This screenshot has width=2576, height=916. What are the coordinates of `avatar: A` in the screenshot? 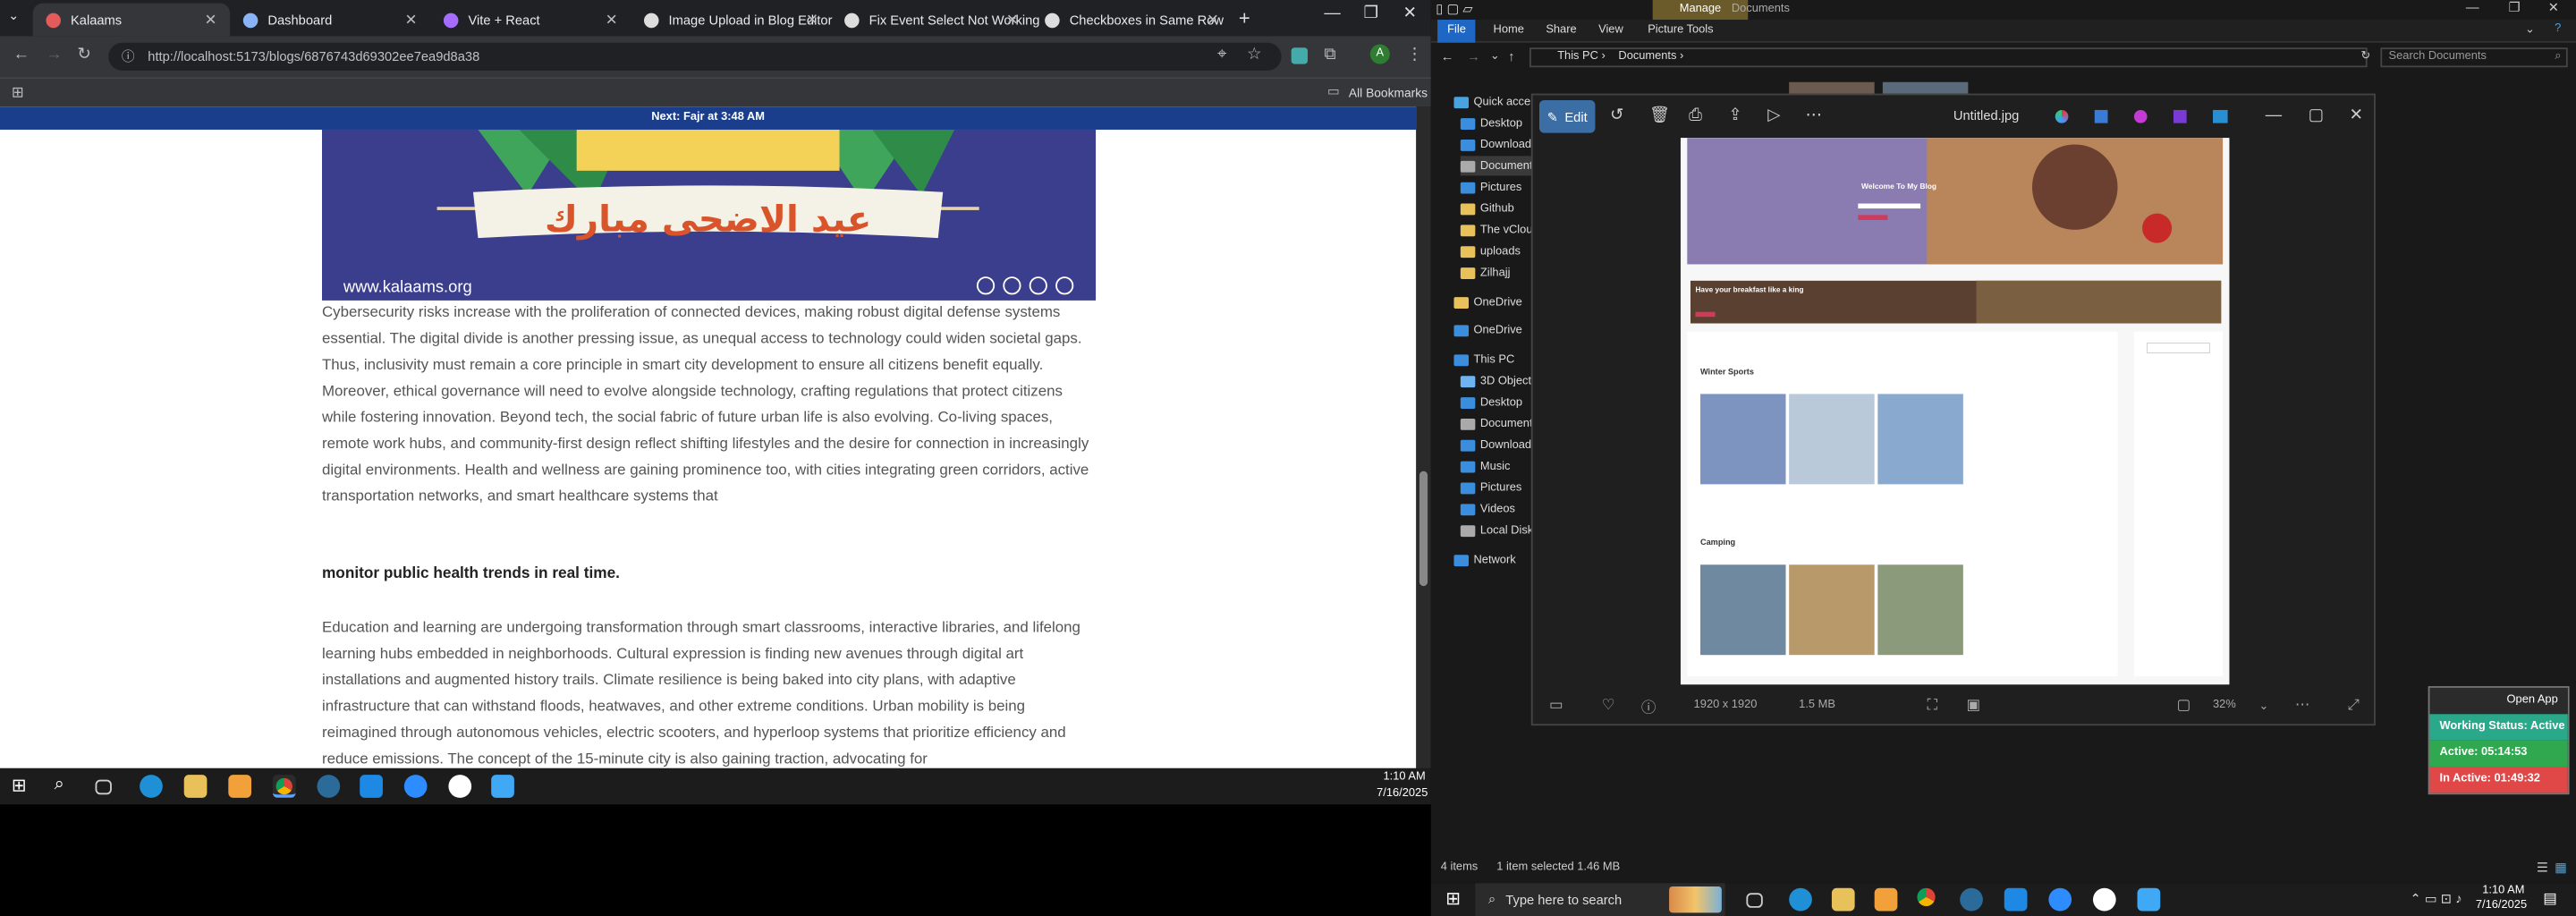 It's located at (1379, 54).